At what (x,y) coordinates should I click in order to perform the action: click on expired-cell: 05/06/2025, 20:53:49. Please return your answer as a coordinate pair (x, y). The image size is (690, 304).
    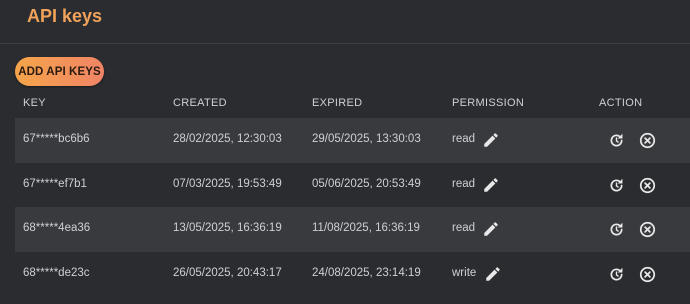
    Looking at the image, I should click on (366, 183).